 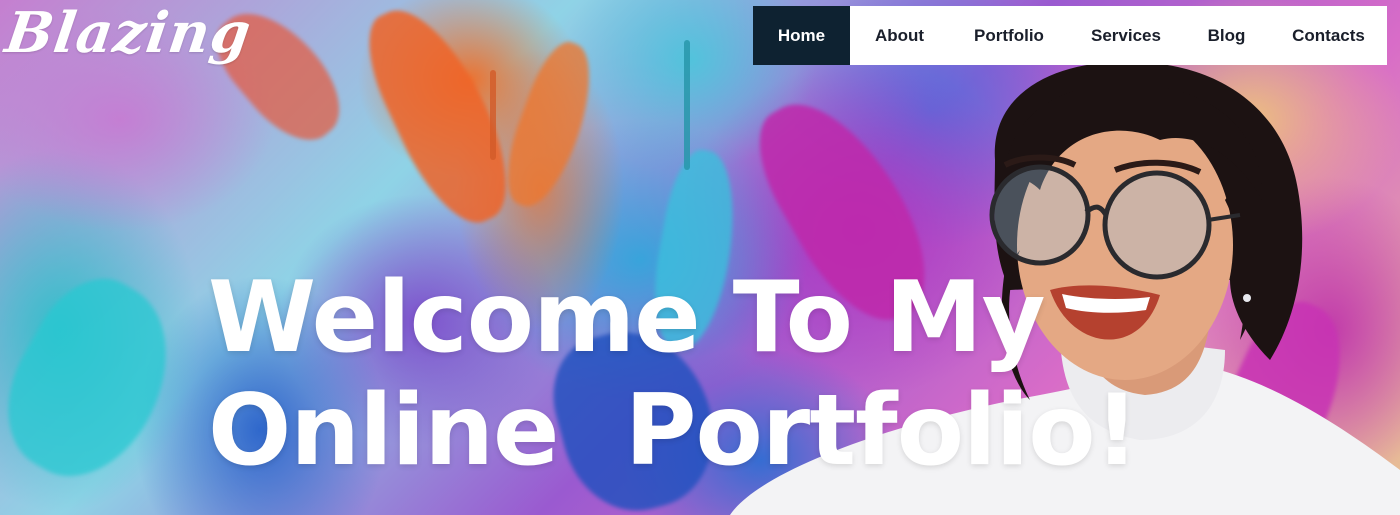 What do you see at coordinates (801, 35) in the screenshot?
I see `nav-item-home: Home` at bounding box center [801, 35].